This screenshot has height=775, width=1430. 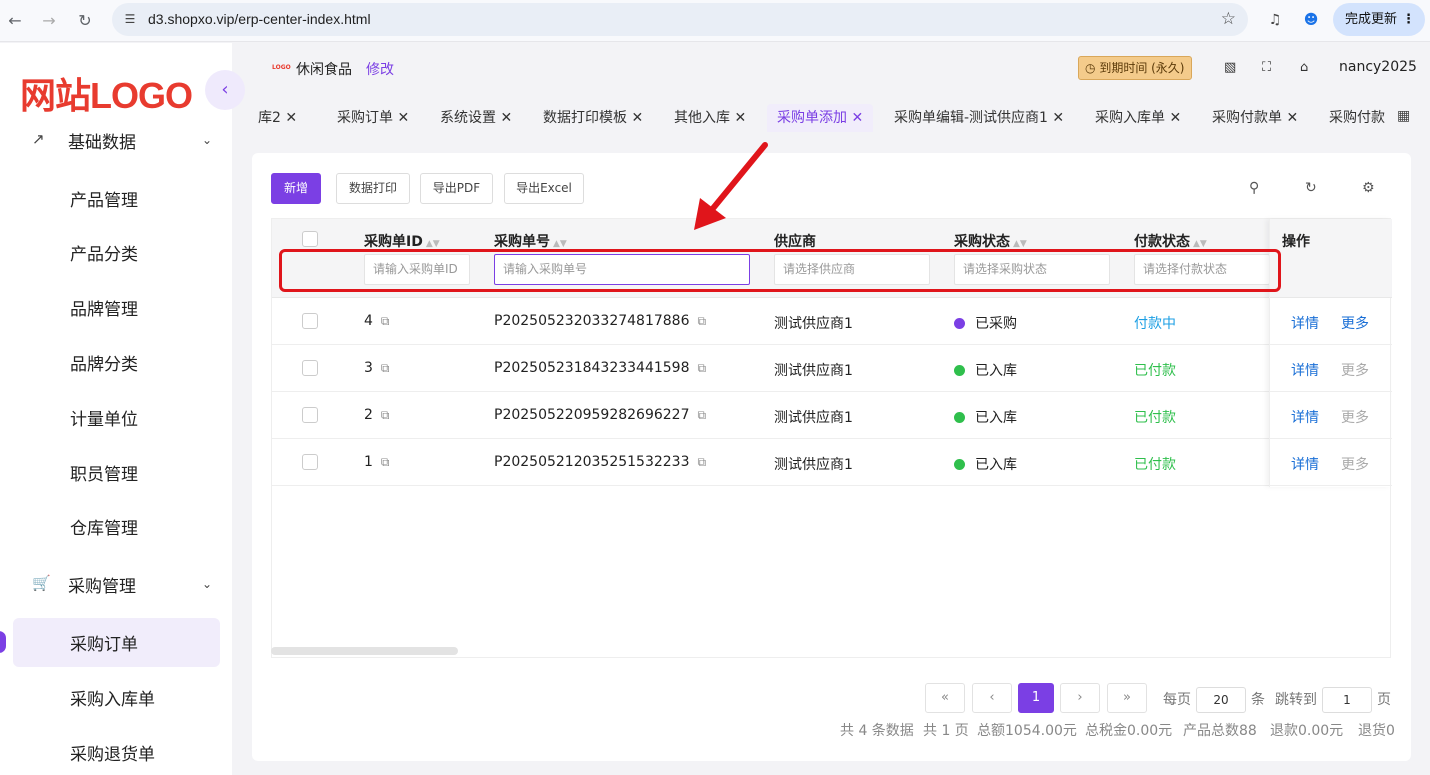 What do you see at coordinates (1228, 19) in the screenshot?
I see `bookmark-star-icon: ☆` at bounding box center [1228, 19].